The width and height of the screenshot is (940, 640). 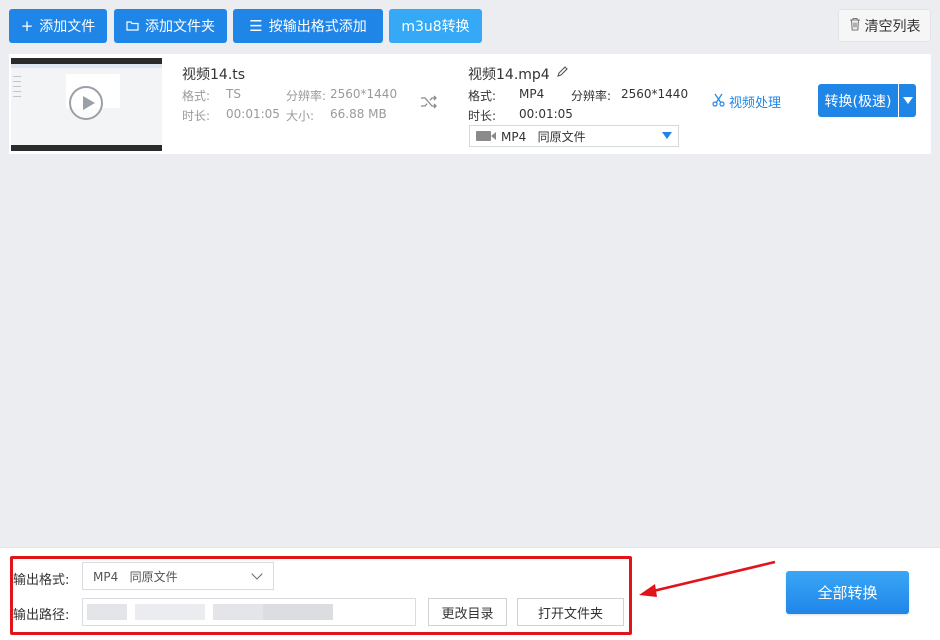 What do you see at coordinates (364, 94) in the screenshot?
I see `source-resolution-value: 2560*1440` at bounding box center [364, 94].